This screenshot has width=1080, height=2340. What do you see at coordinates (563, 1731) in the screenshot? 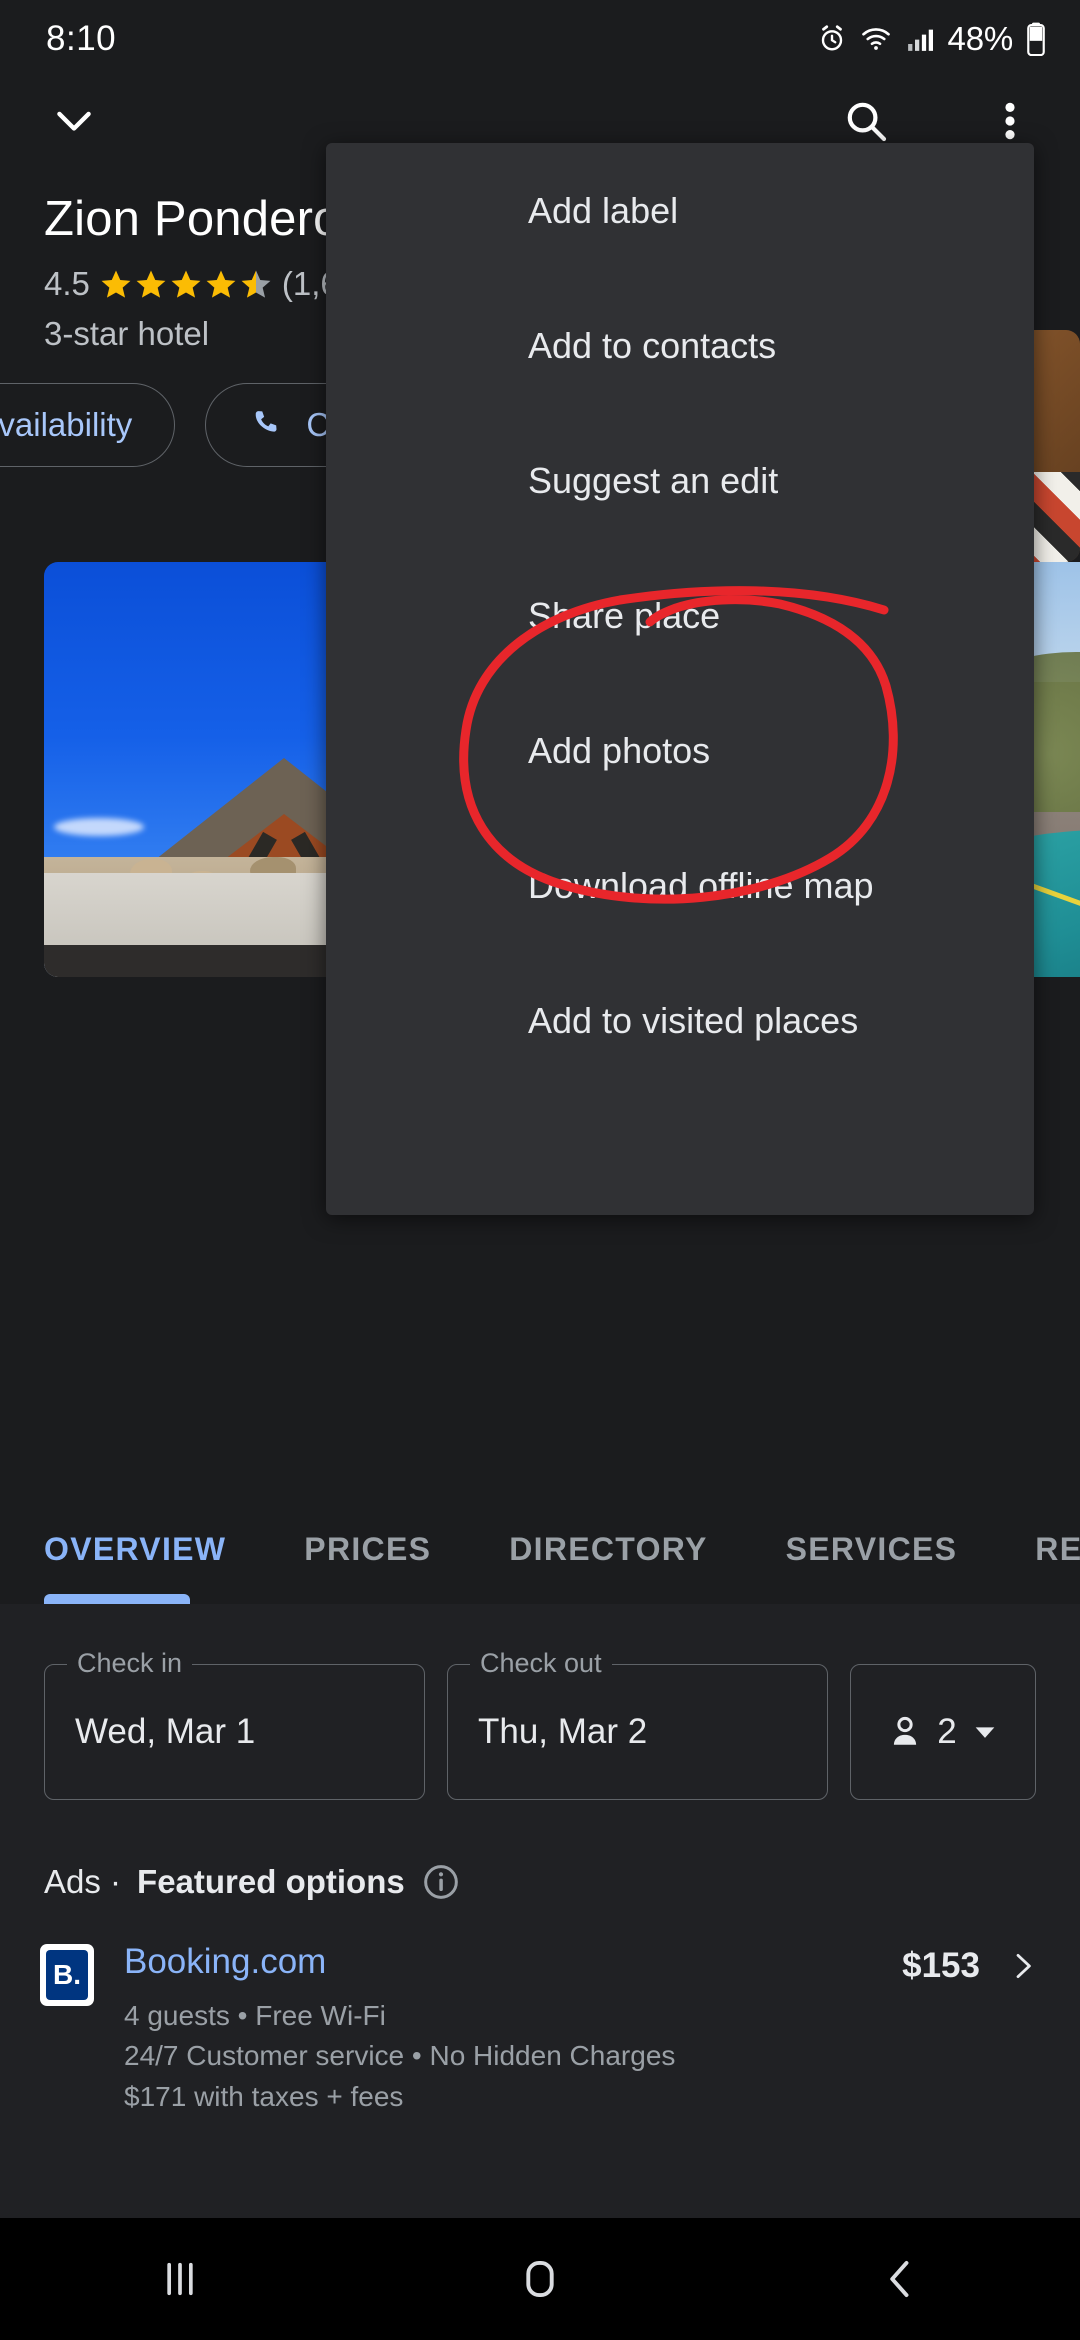
I see `check-out-value: Thu, Mar 2` at bounding box center [563, 1731].